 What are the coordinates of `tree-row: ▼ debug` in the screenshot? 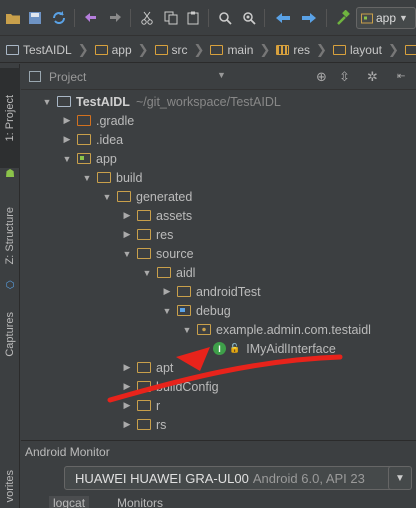 It's located at (196, 310).